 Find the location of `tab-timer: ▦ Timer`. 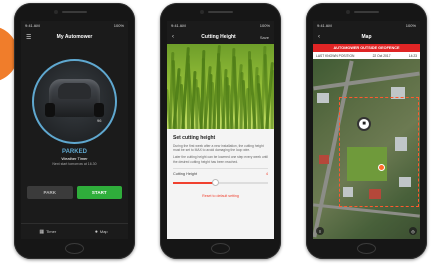

tab-timer: ▦ Timer is located at coordinates (48, 231).